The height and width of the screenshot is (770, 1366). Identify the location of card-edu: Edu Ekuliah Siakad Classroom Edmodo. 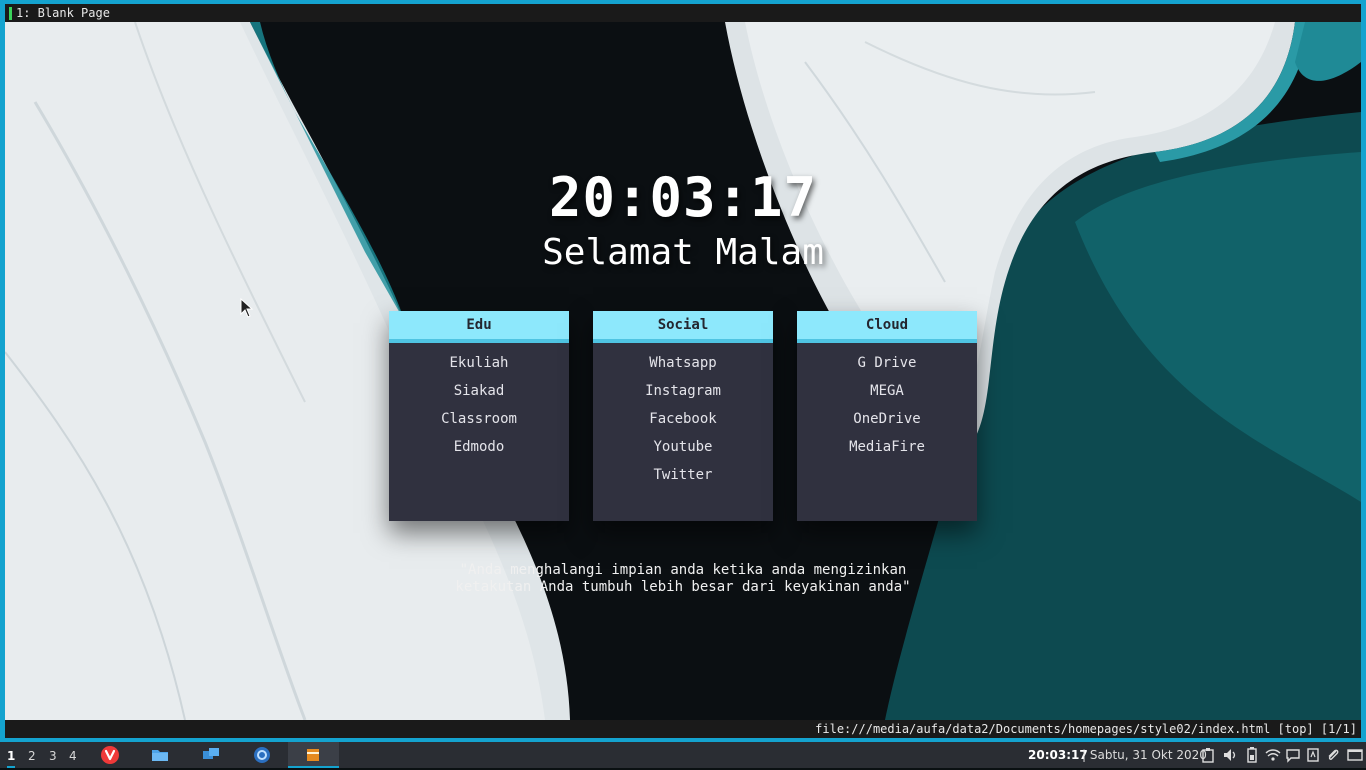
(479, 416).